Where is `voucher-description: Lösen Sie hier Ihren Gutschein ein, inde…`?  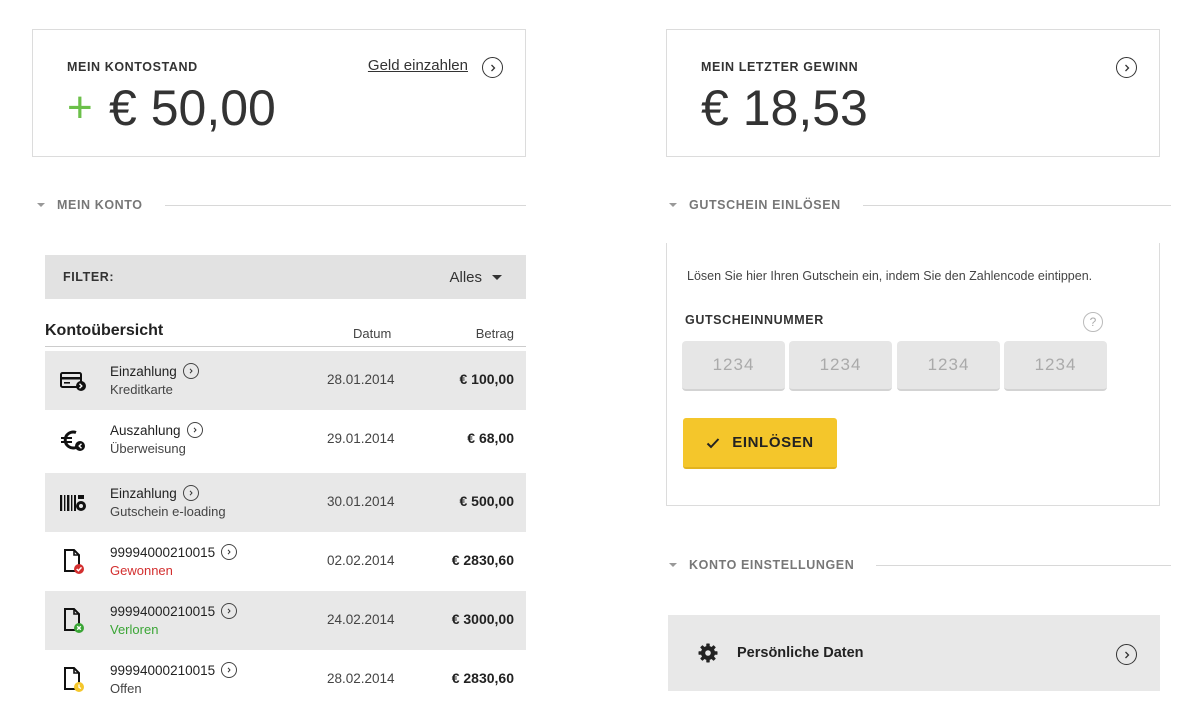 voucher-description: Lösen Sie hier Ihren Gutschein ein, inde… is located at coordinates (890, 276).